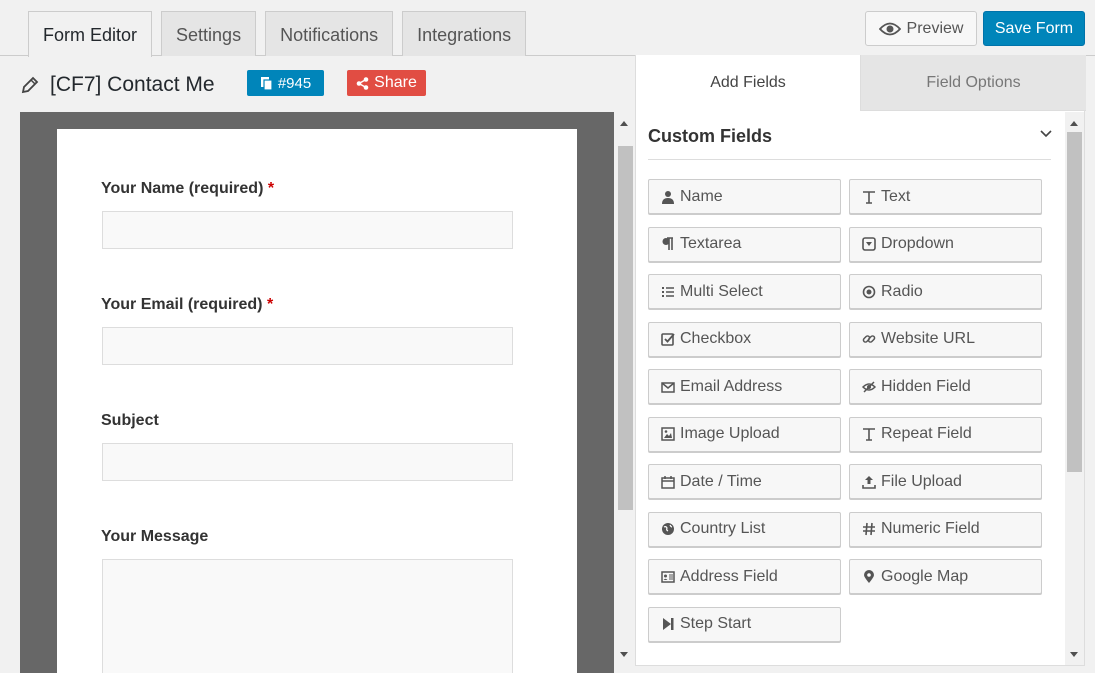 This screenshot has height=673, width=1095. What do you see at coordinates (307, 346) in the screenshot?
I see `email-input` at bounding box center [307, 346].